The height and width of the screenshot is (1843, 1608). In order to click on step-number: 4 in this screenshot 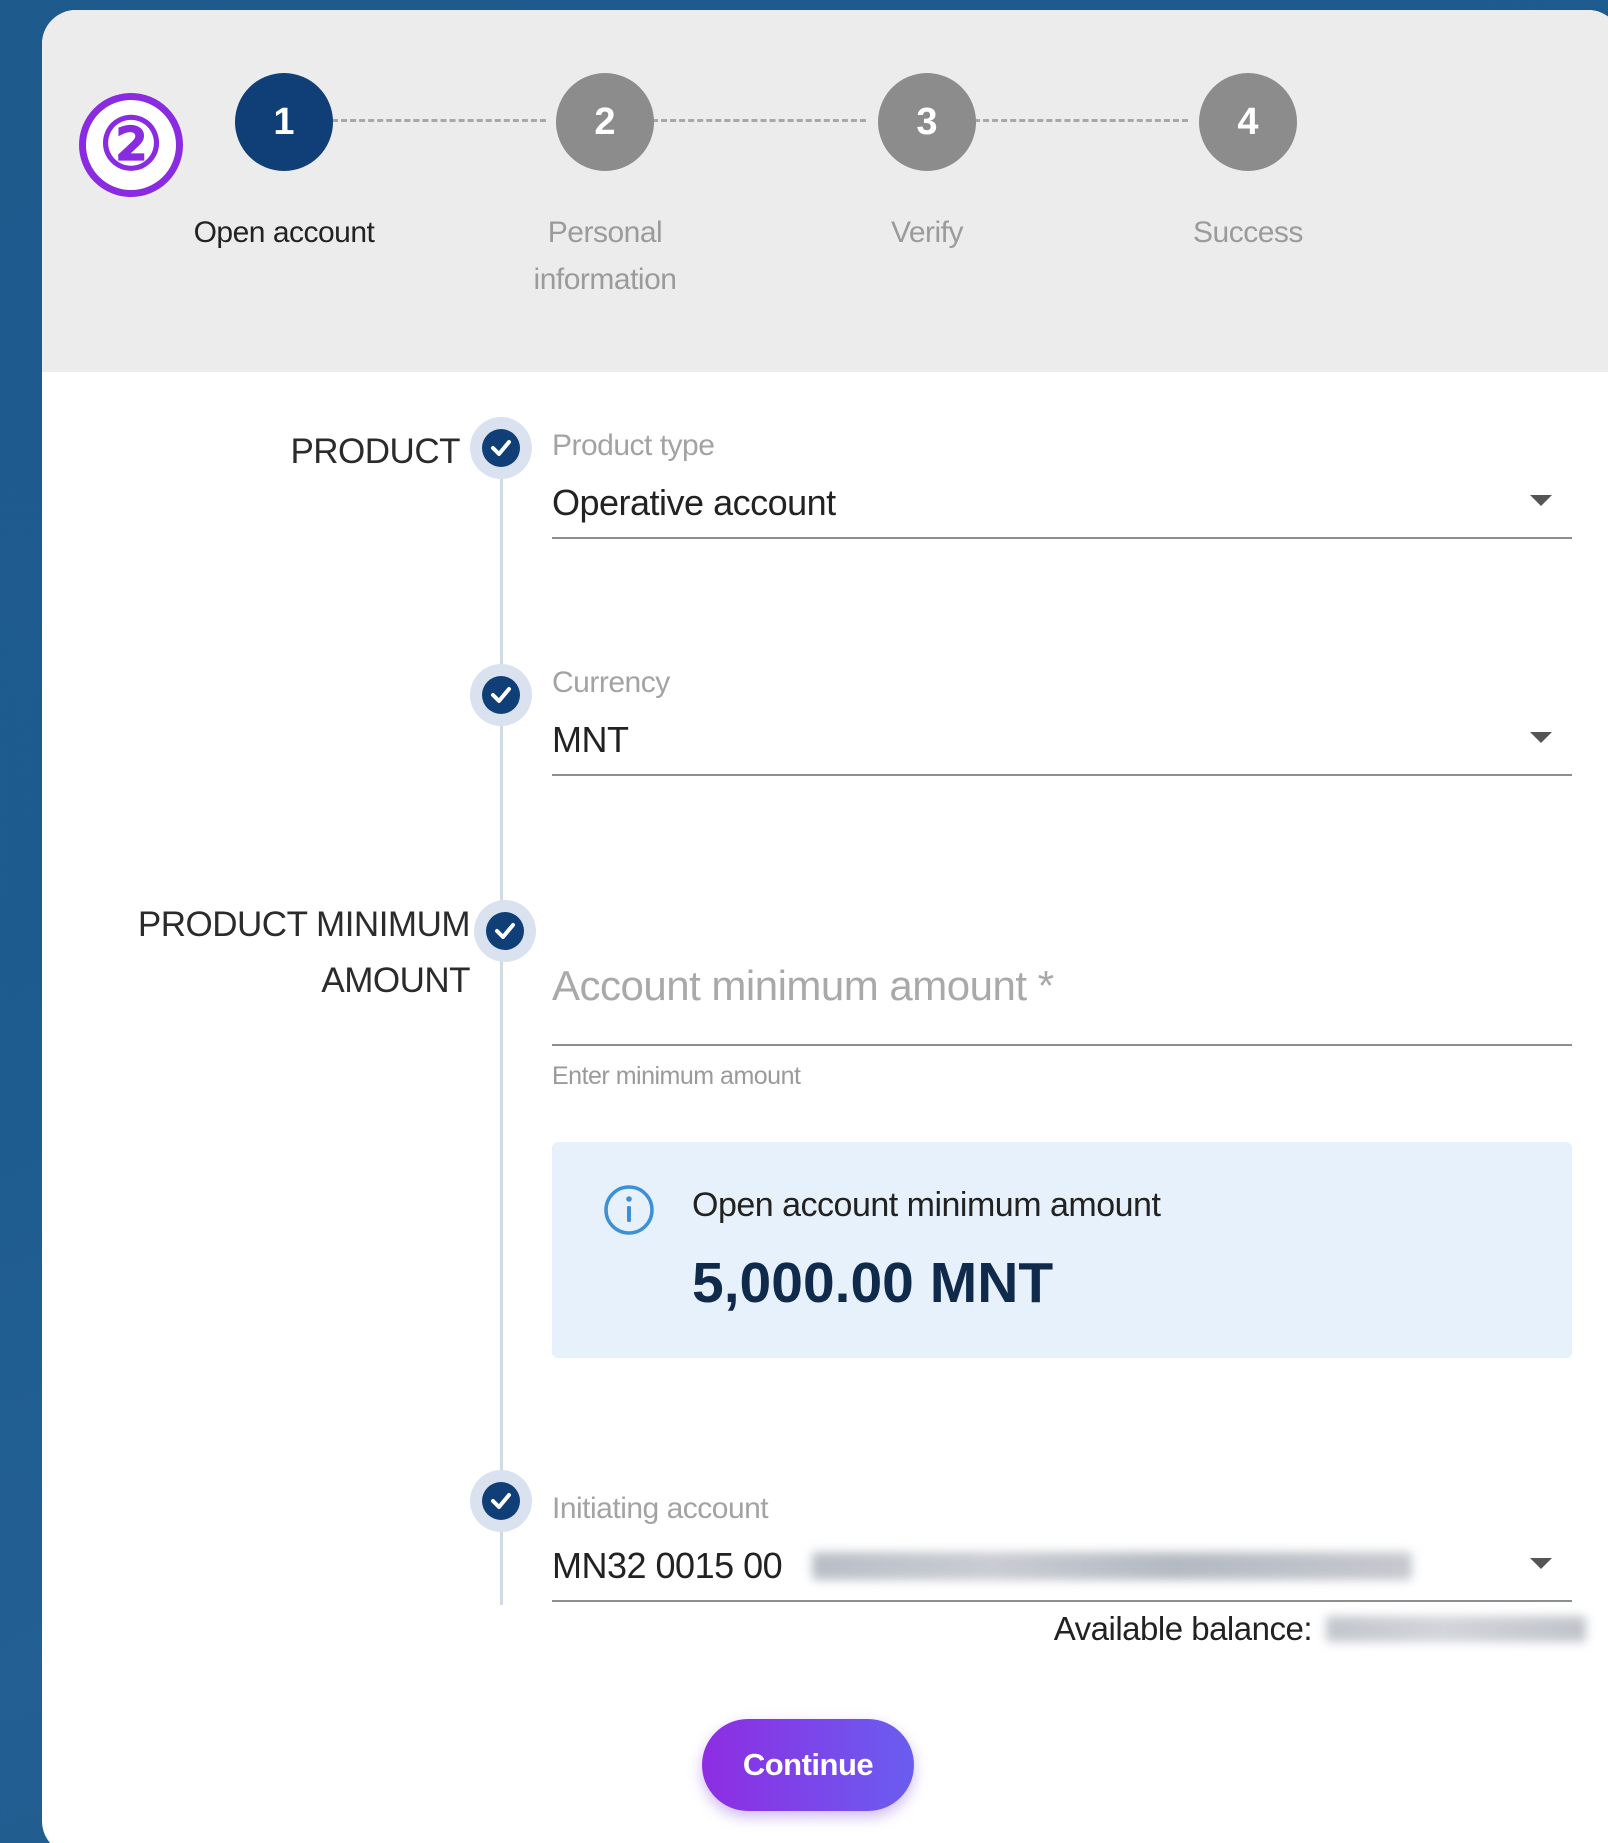, I will do `click(1248, 122)`.